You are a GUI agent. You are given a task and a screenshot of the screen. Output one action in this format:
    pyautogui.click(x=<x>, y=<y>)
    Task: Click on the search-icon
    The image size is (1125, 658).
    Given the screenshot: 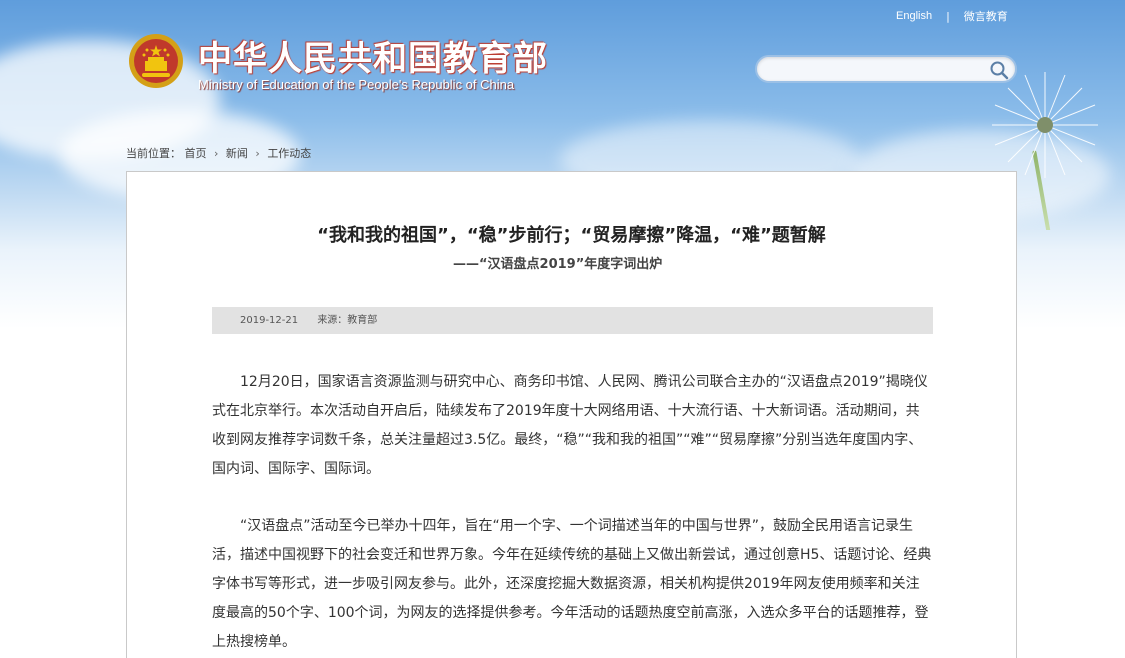 What is the action you would take?
    pyautogui.click(x=999, y=70)
    